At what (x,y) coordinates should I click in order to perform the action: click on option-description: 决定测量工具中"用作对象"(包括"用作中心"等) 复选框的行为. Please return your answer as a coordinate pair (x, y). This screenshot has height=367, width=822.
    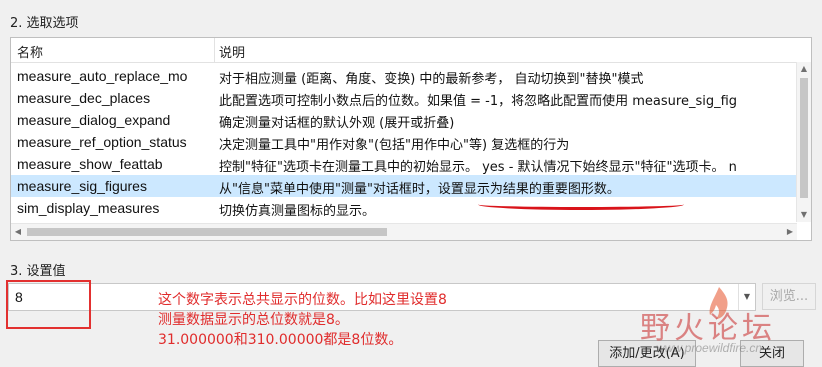
    Looking at the image, I should click on (394, 145).